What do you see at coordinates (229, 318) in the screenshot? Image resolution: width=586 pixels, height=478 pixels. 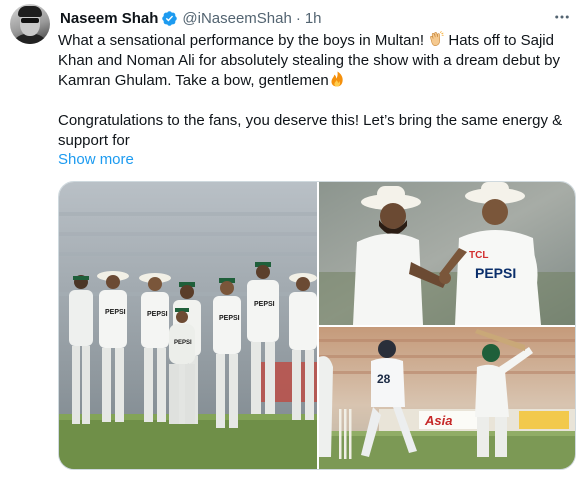 I see `photo1-jersey-text-4: PEPSI` at bounding box center [229, 318].